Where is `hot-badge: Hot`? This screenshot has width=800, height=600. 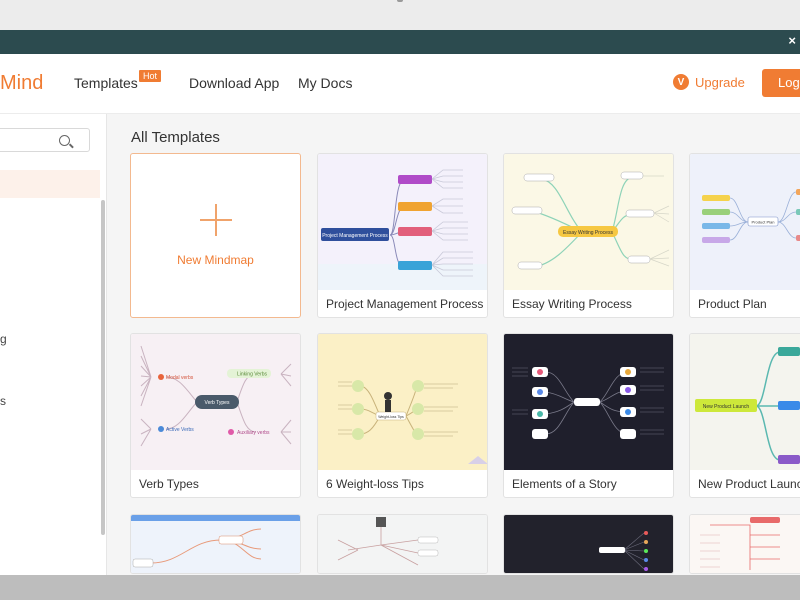
hot-badge: Hot is located at coordinates (150, 76).